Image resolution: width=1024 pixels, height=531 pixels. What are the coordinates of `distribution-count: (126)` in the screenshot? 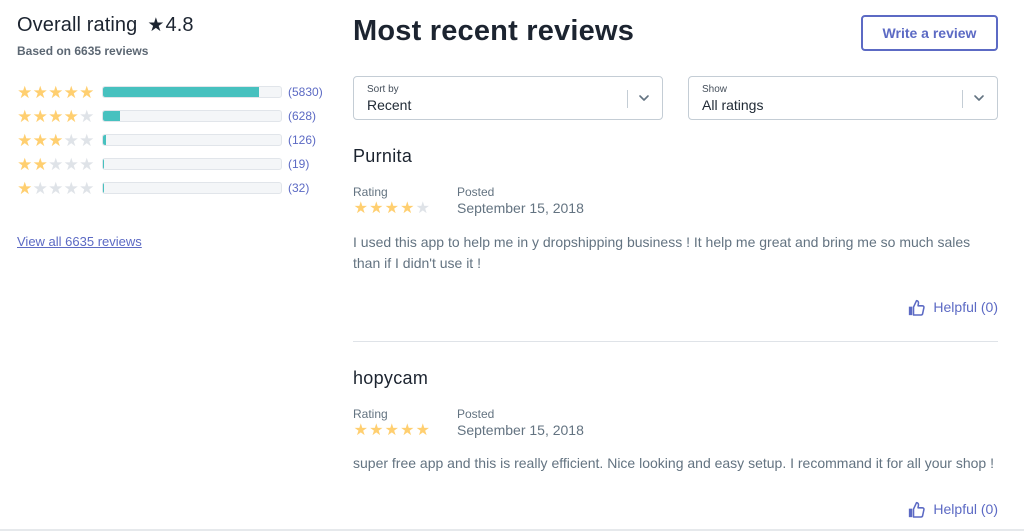 It's located at (302, 140).